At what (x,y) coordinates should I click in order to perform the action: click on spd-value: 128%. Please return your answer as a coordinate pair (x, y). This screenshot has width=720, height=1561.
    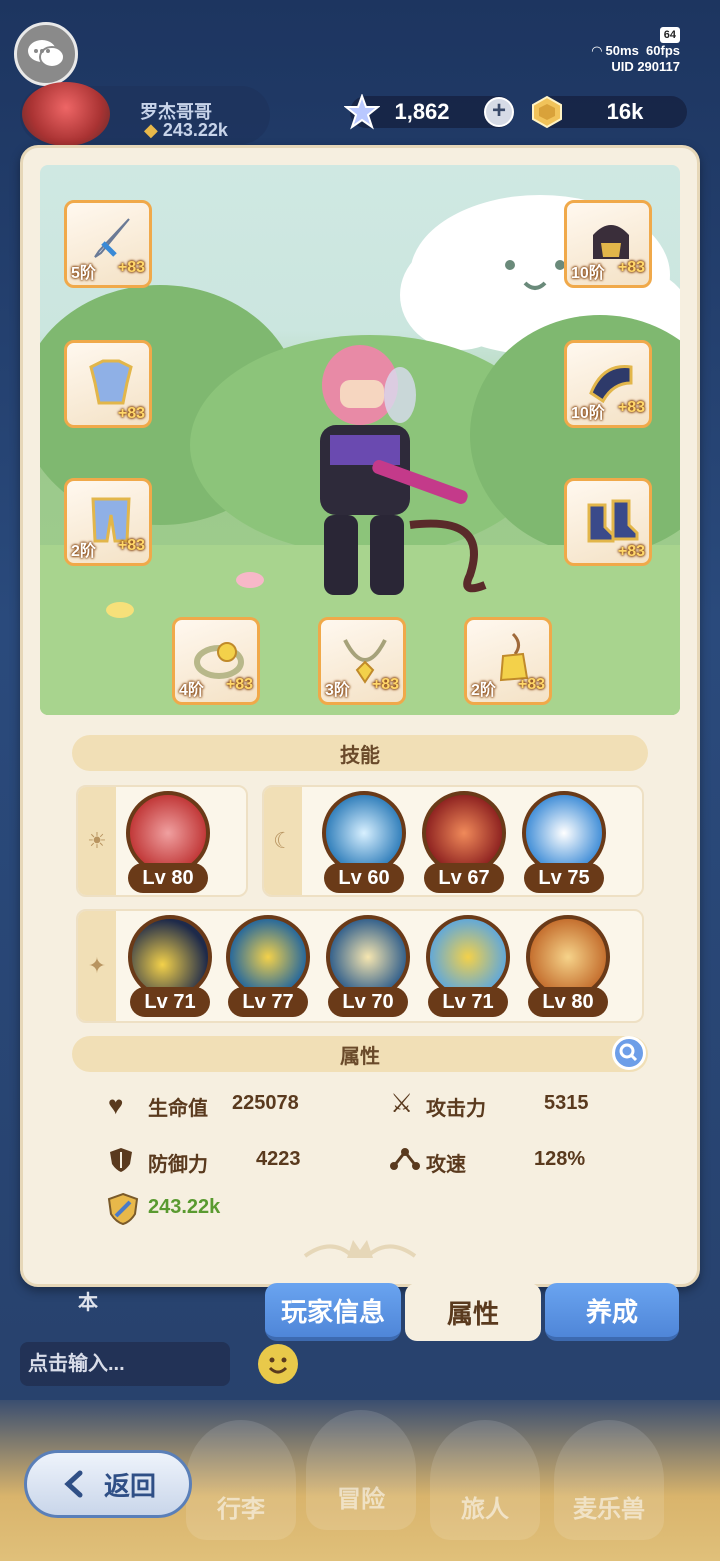
    Looking at the image, I should click on (560, 1159).